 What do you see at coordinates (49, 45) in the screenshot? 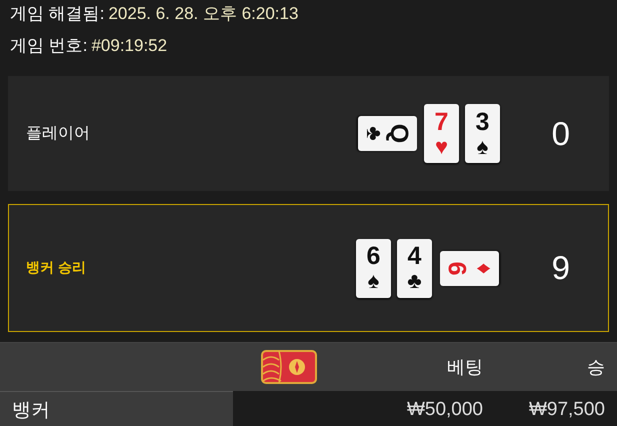
I see `info-label: 게임 번호:` at bounding box center [49, 45].